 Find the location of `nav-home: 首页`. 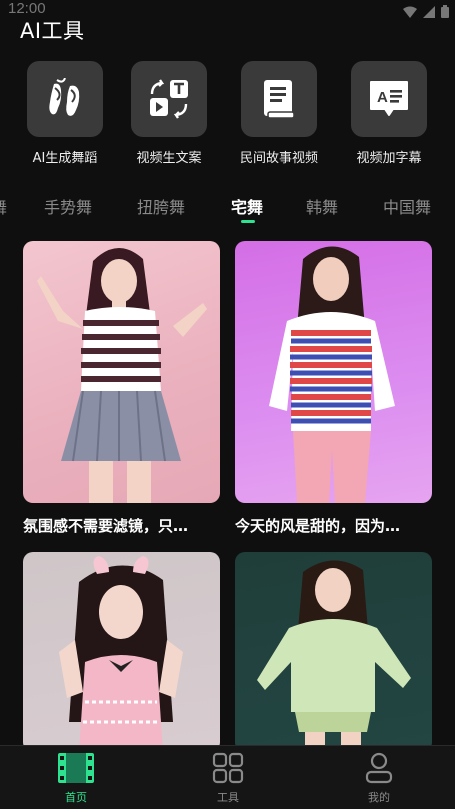

nav-home: 首页 is located at coordinates (76, 778).